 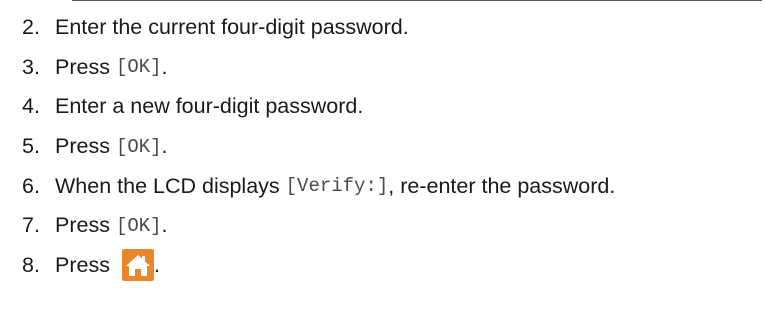 What do you see at coordinates (31, 106) in the screenshot?
I see `step-number: 4.` at bounding box center [31, 106].